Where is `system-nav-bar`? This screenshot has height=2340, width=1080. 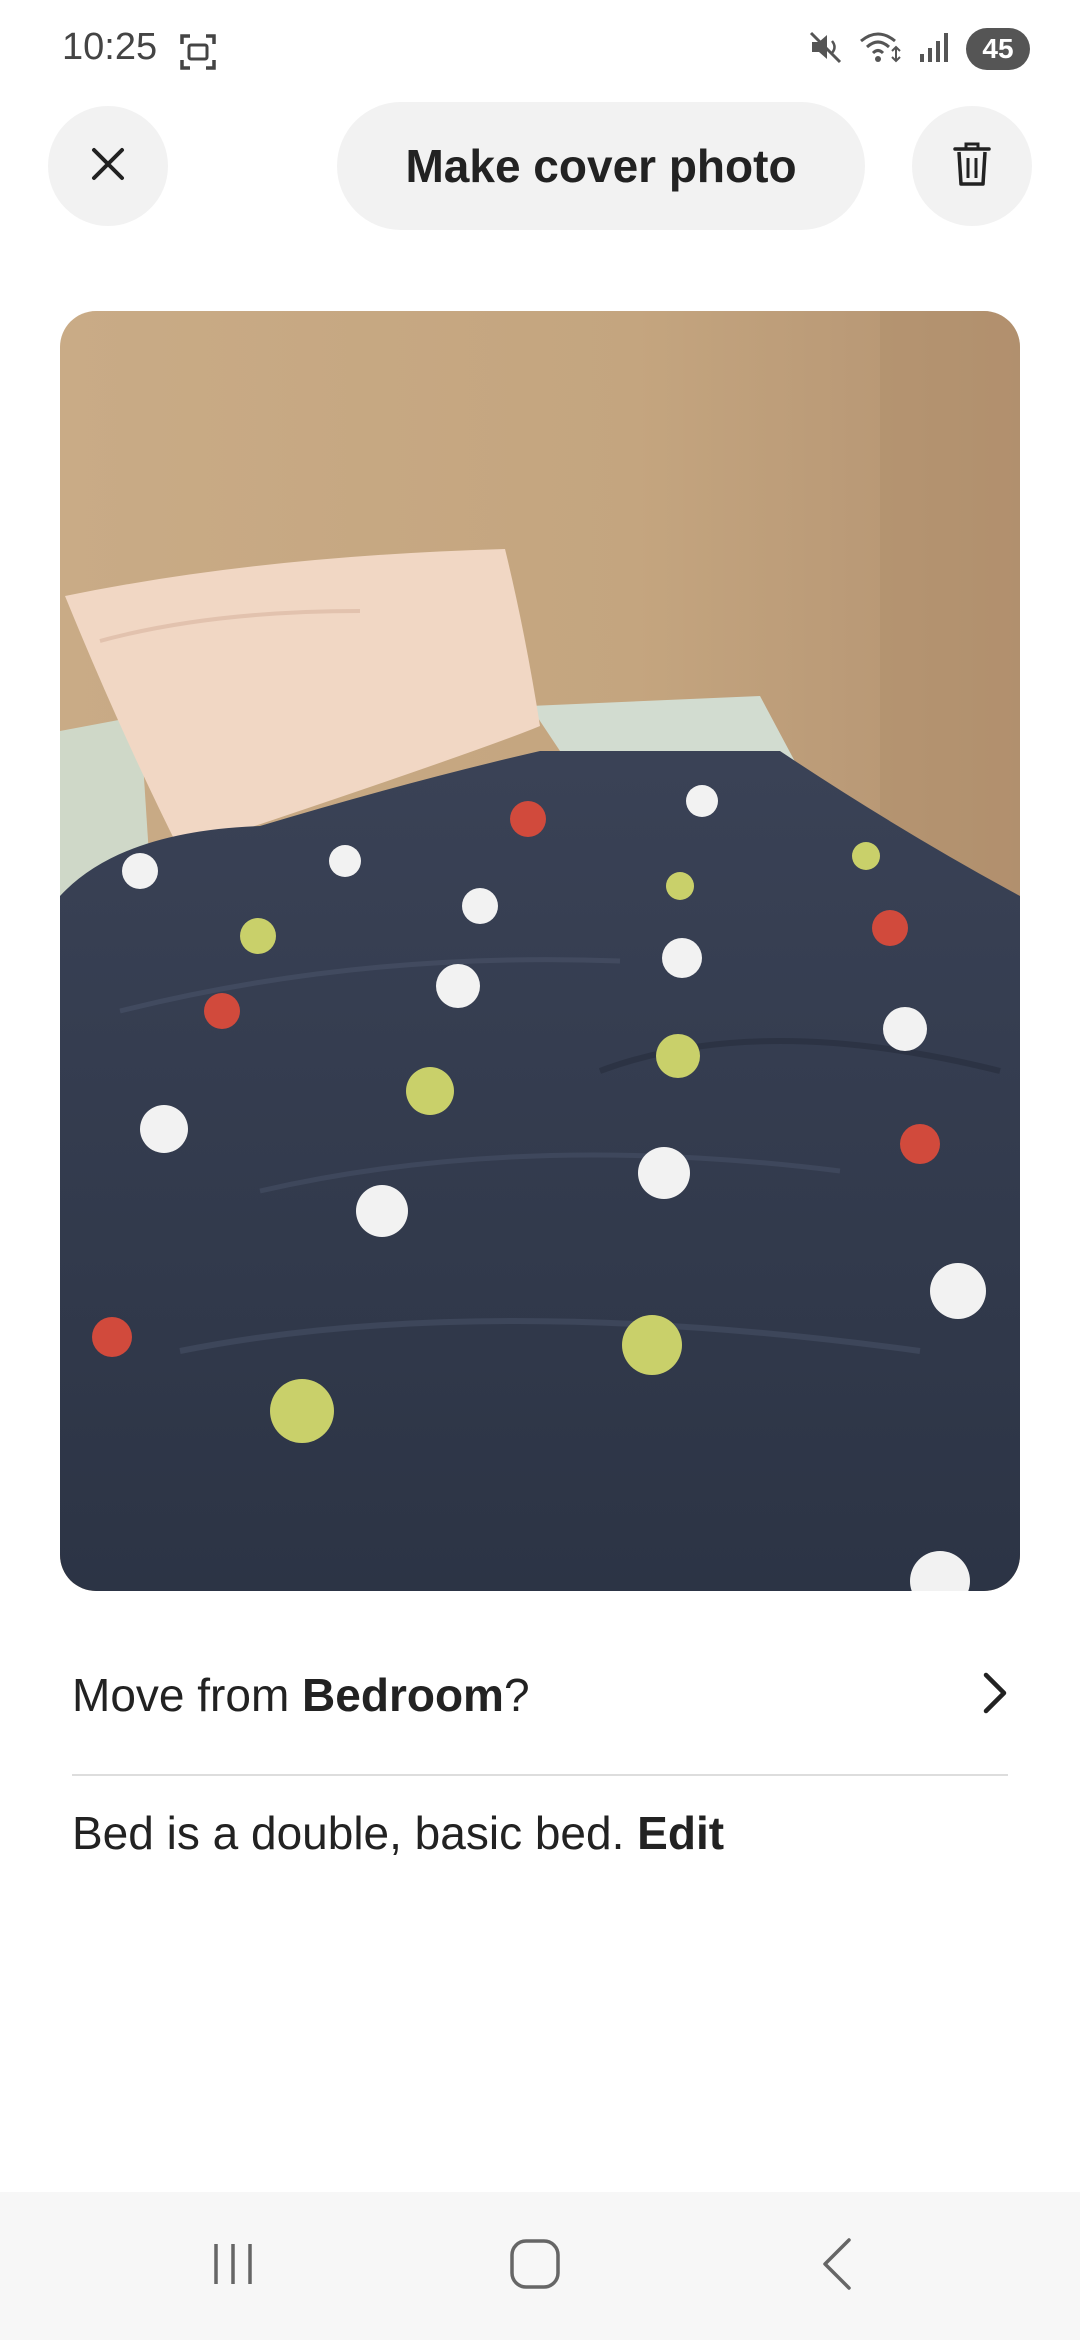
system-nav-bar is located at coordinates (540, 2266).